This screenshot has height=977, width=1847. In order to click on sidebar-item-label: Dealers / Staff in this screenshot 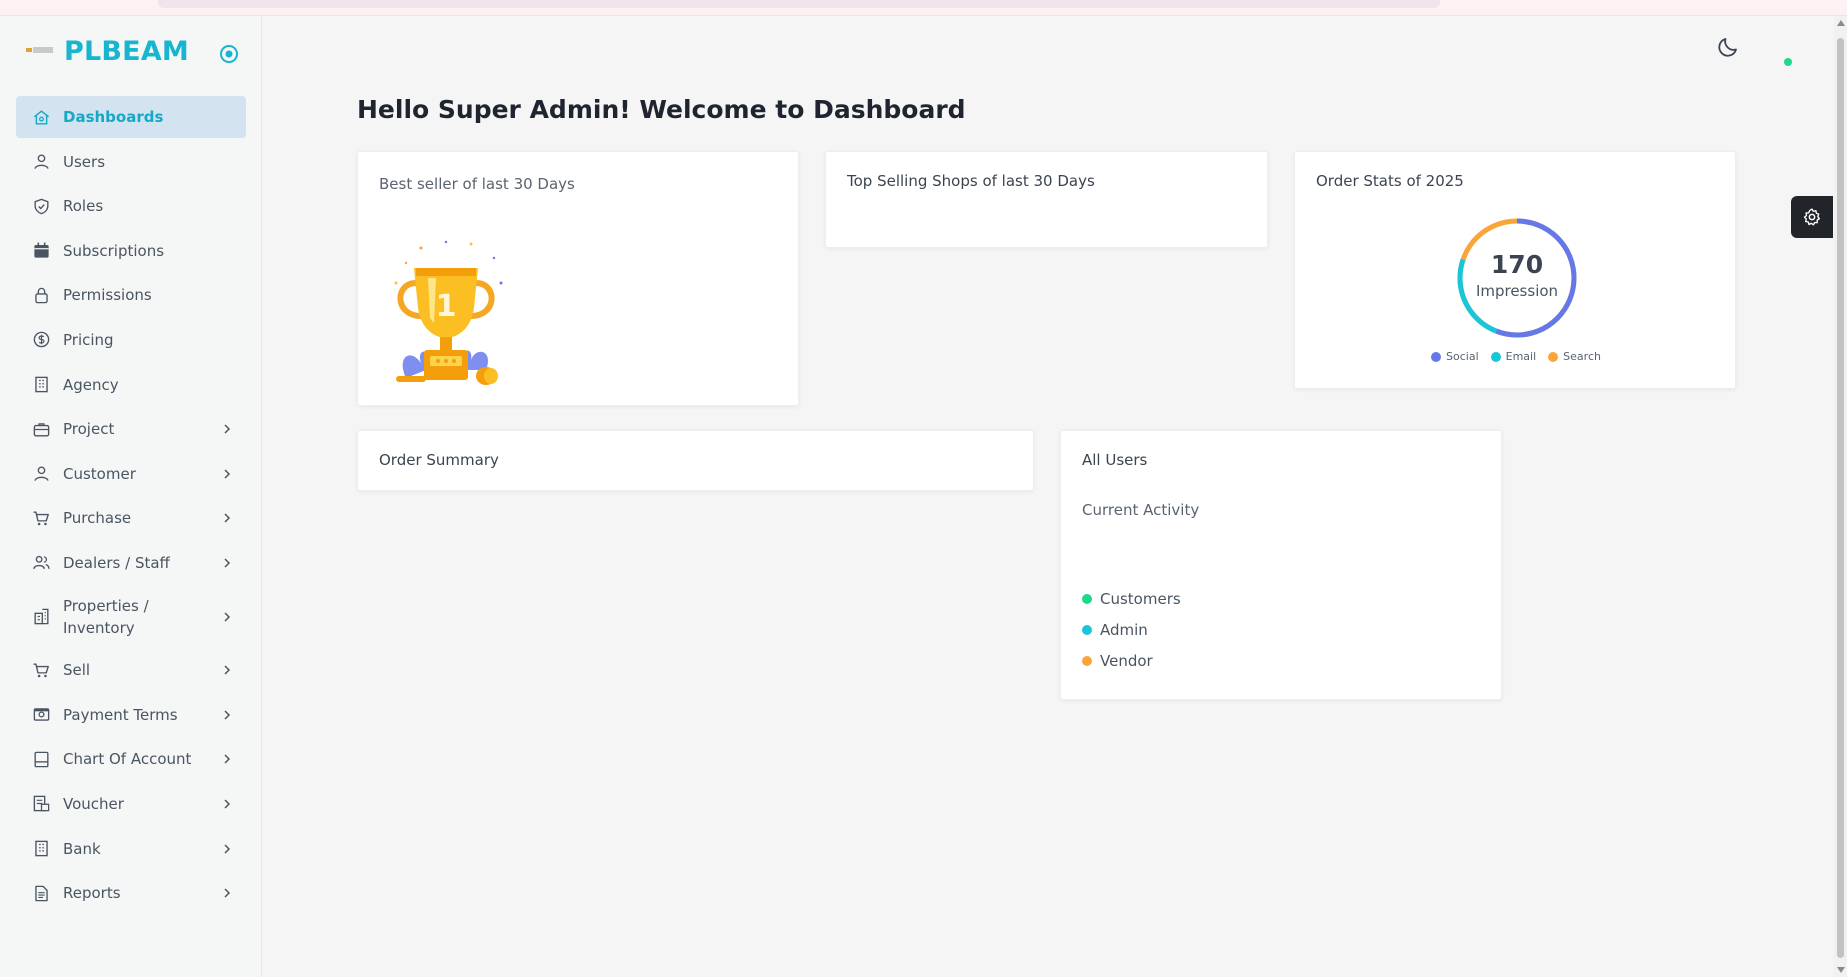, I will do `click(116, 562)`.